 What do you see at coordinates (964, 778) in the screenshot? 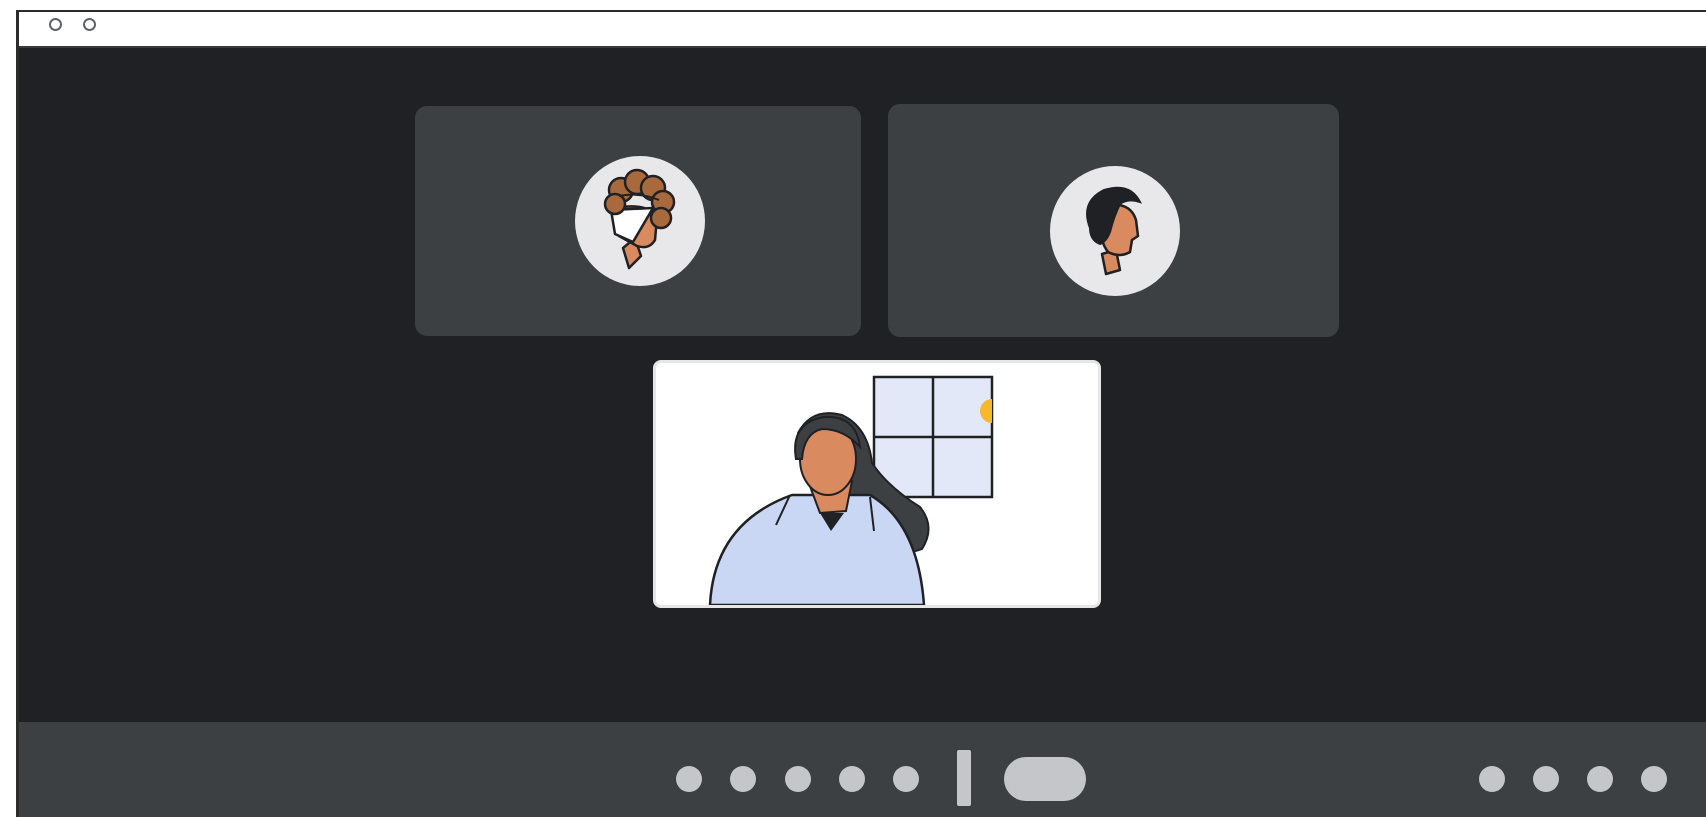
I see `controls-divider` at bounding box center [964, 778].